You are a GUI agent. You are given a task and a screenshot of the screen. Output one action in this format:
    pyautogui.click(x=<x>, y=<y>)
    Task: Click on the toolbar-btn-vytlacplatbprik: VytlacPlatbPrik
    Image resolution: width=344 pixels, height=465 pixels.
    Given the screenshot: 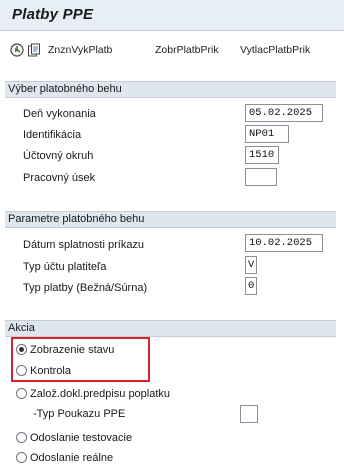 What is the action you would take?
    pyautogui.click(x=275, y=50)
    